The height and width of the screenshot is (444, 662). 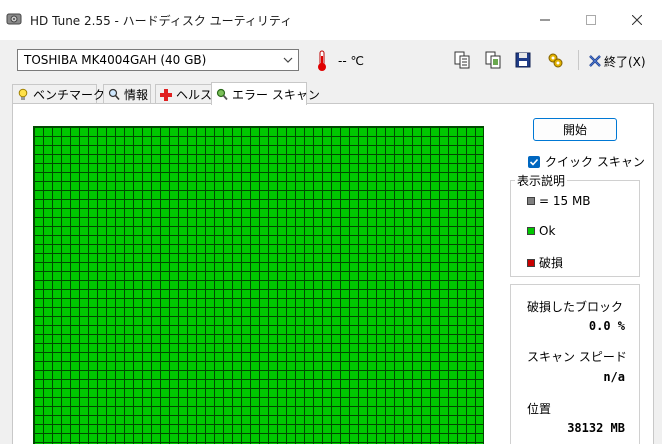 I want to click on thermometer-icon, so click(x=322, y=60).